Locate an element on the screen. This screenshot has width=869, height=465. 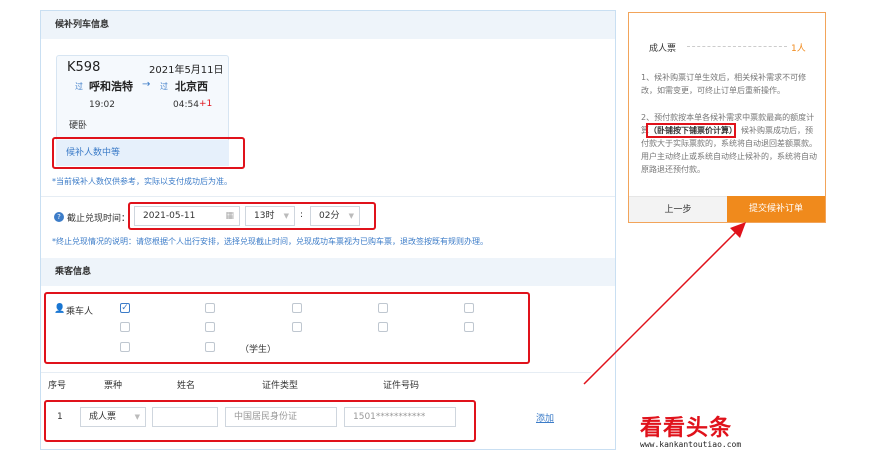
seat-type: 硬卧 is located at coordinates (78, 126).